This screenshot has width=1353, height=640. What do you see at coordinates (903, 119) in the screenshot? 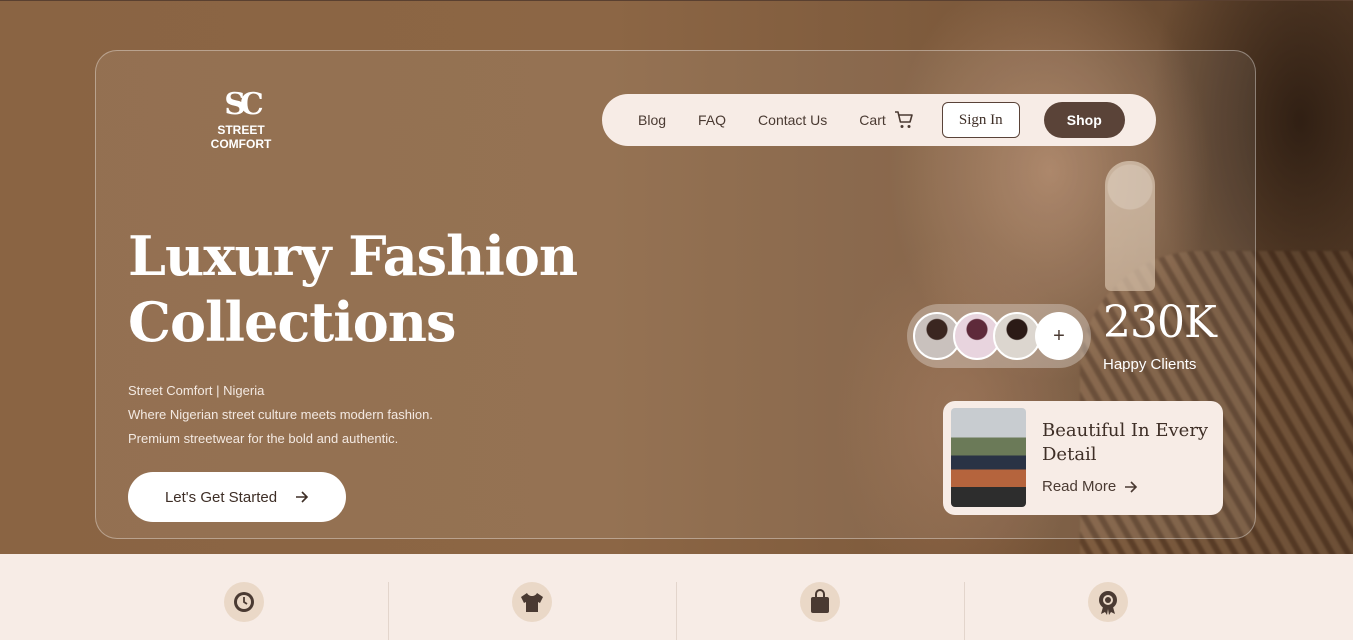
I see `cart-icon` at bounding box center [903, 119].